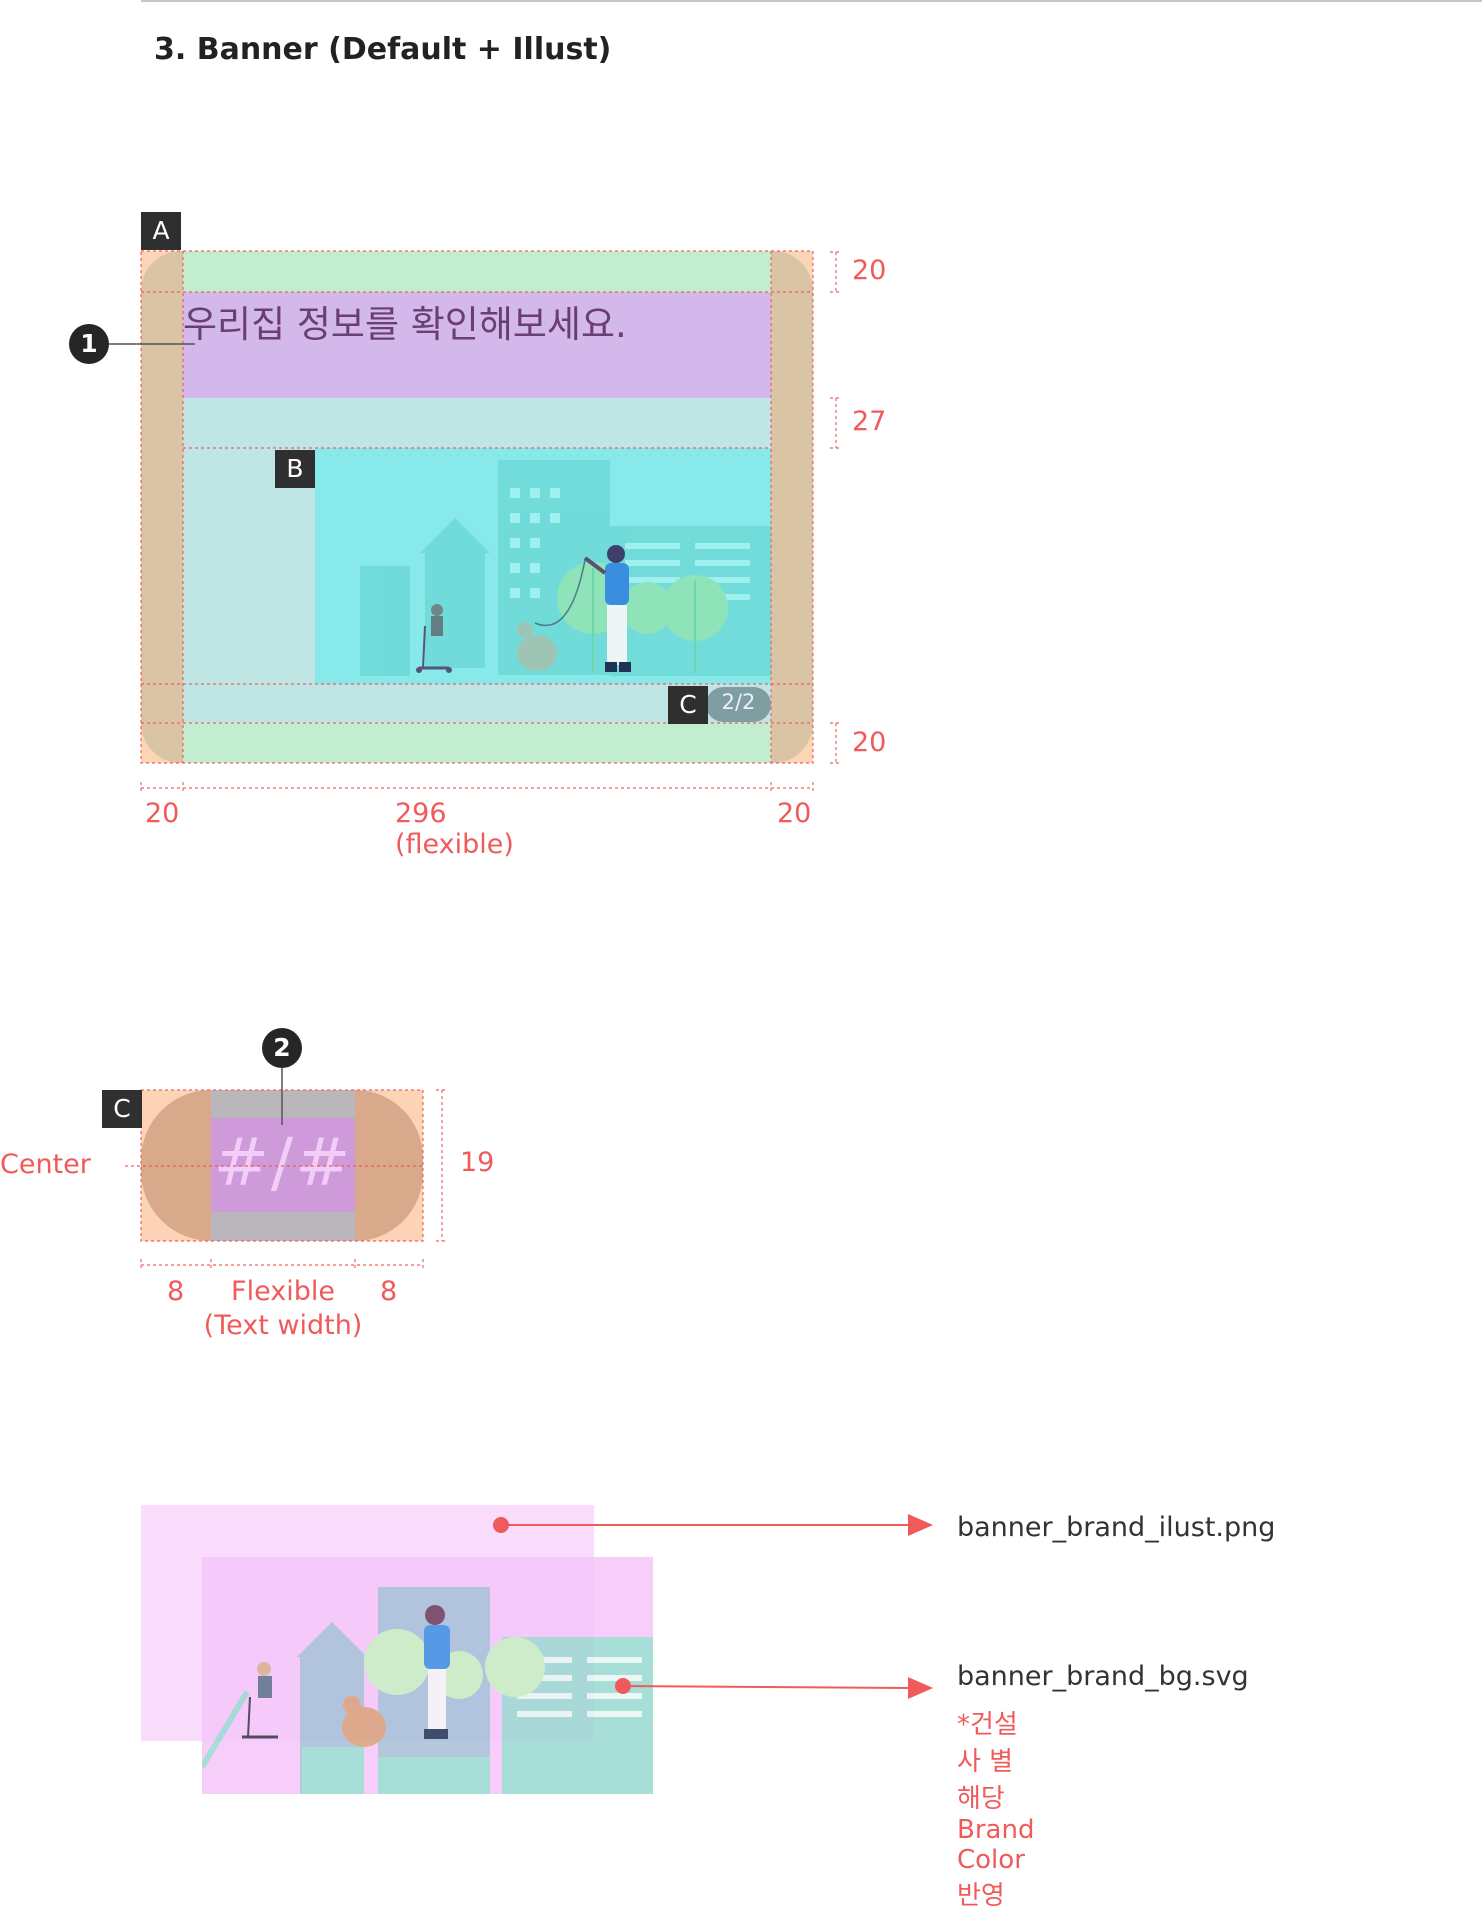 The height and width of the screenshot is (1912, 1482). I want to click on bg-pointer-arrow, so click(920, 1688).